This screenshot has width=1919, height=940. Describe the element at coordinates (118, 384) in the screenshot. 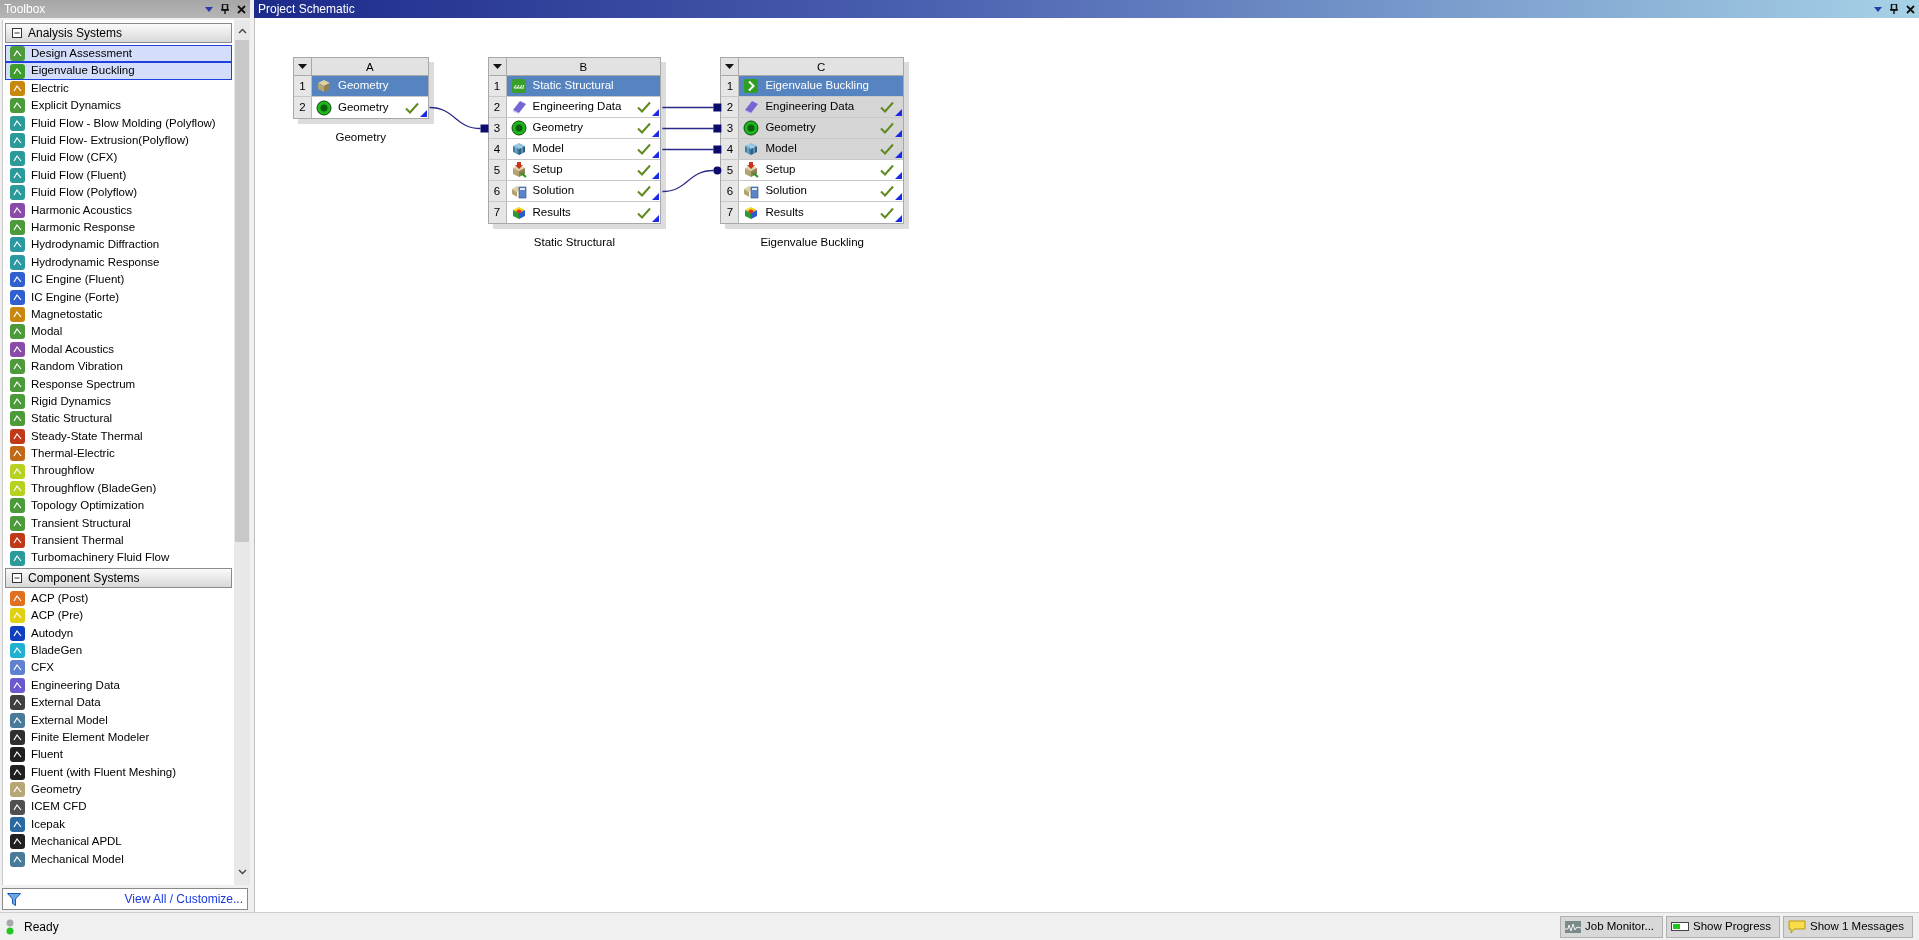

I see `toolbox-item: Response Spectrum` at that location.